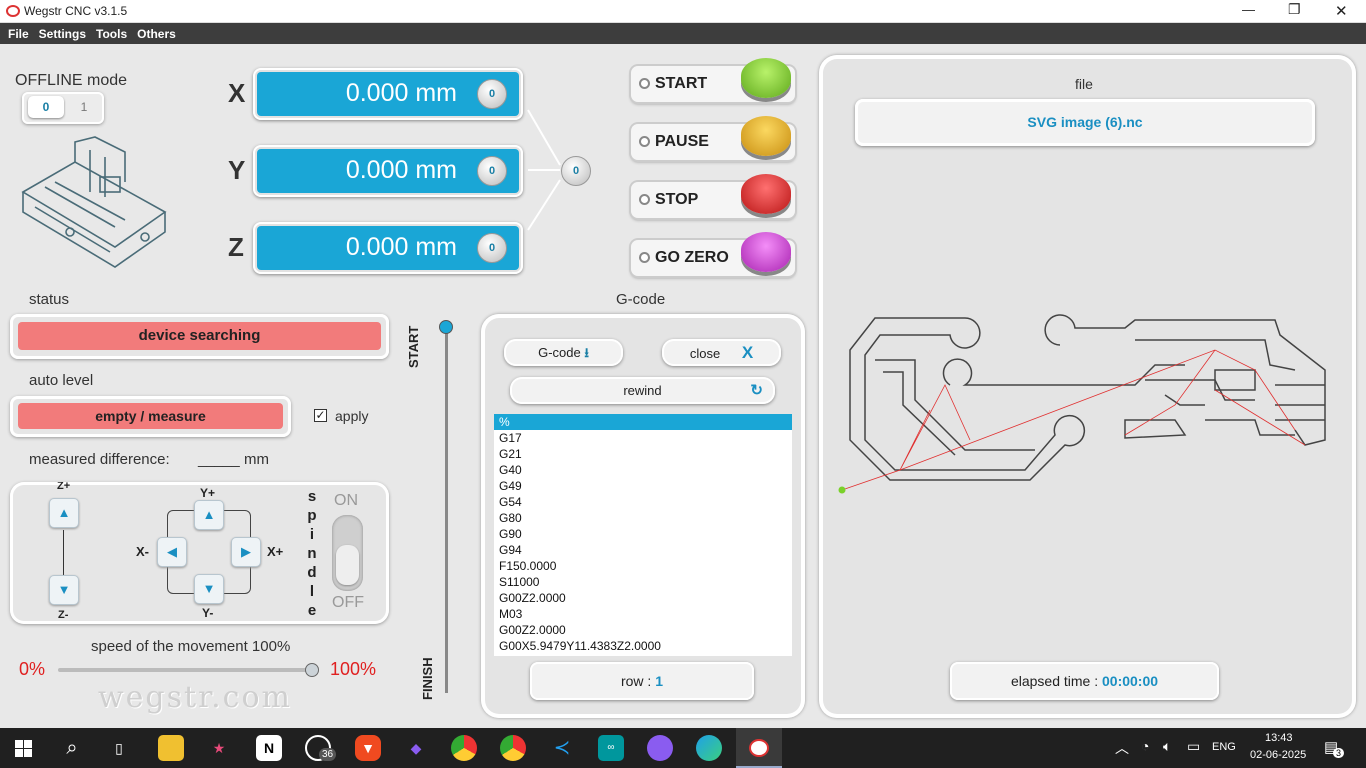 This screenshot has width=1366, height=768. Describe the element at coordinates (636, 681) in the screenshot. I see `row-label: row :` at that location.